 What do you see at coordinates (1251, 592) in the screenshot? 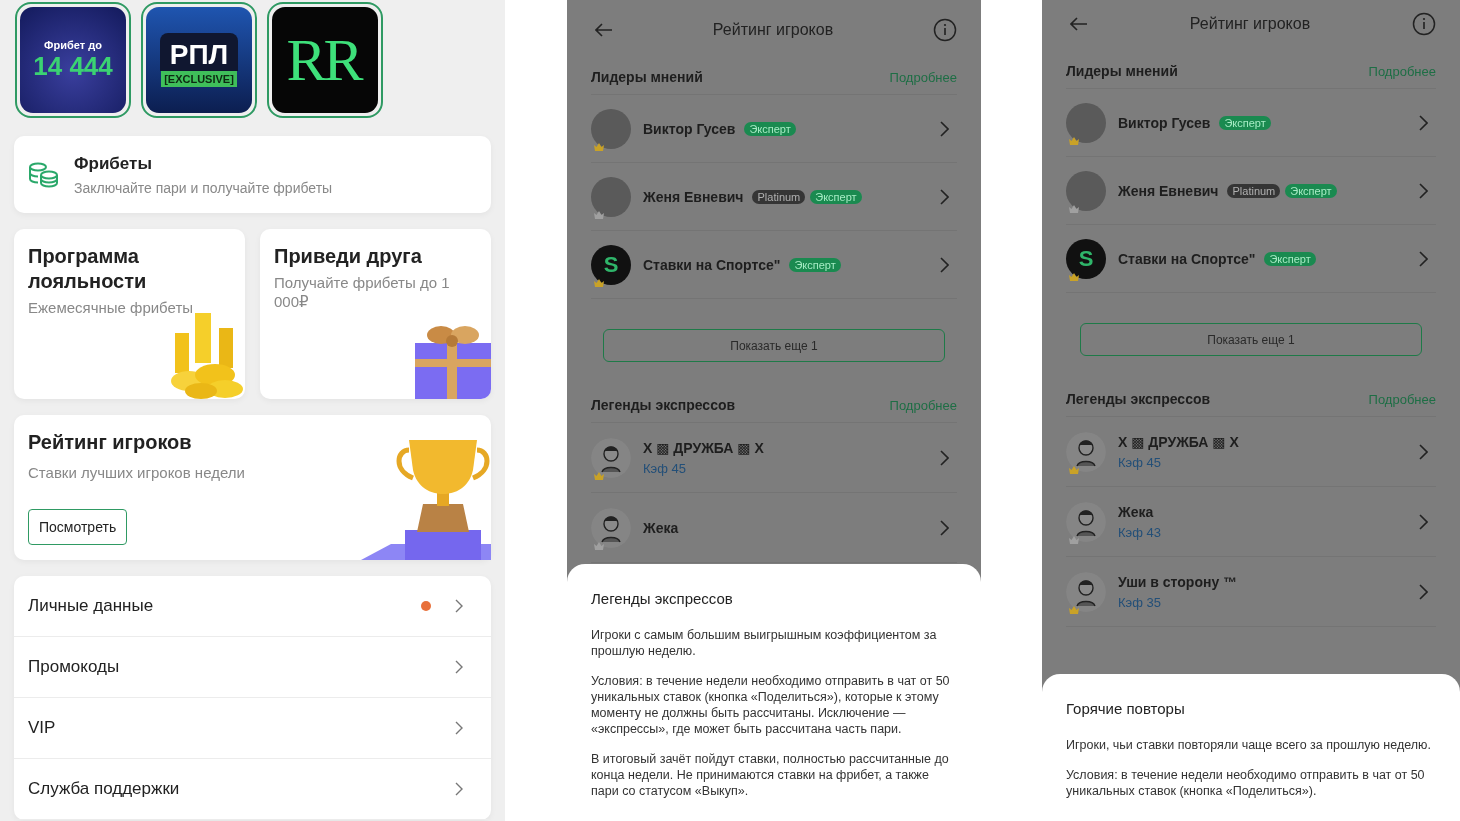
I see `player-row: Уши в сторону ™ Кэф 35` at bounding box center [1251, 592].